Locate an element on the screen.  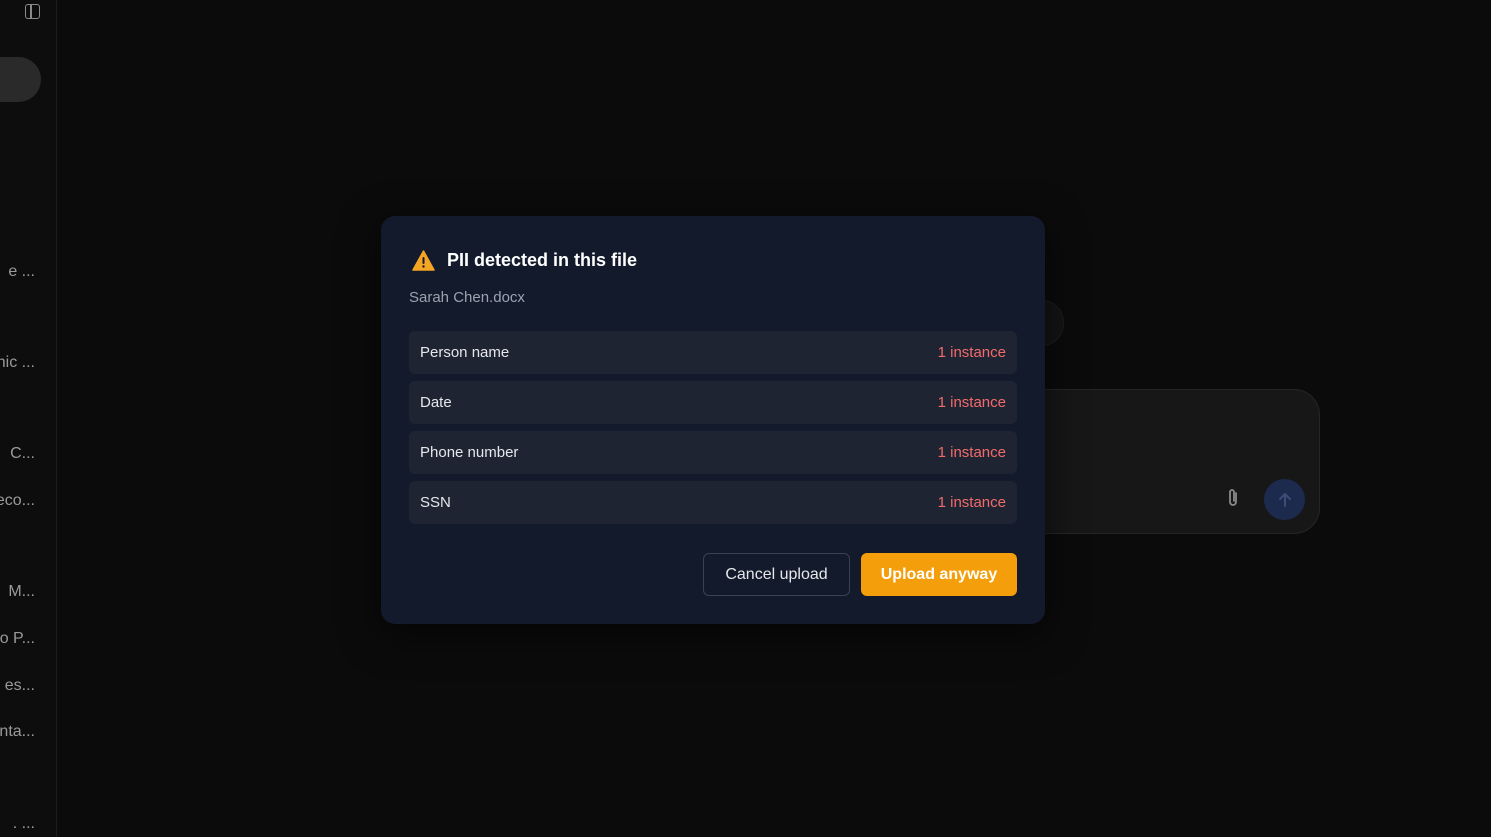
dialog-title: PII detected in this file is located at coordinates (542, 260).